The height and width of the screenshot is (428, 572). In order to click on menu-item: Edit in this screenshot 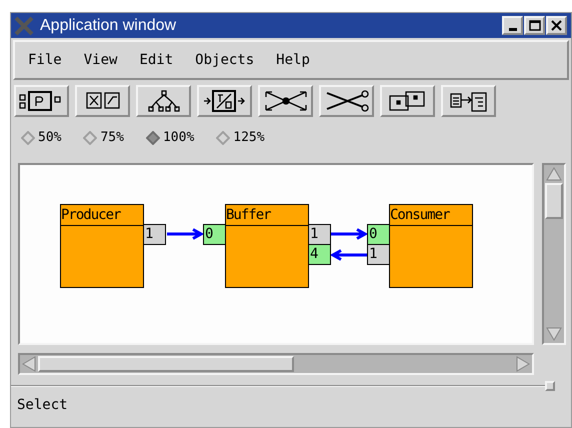, I will do `click(156, 60)`.